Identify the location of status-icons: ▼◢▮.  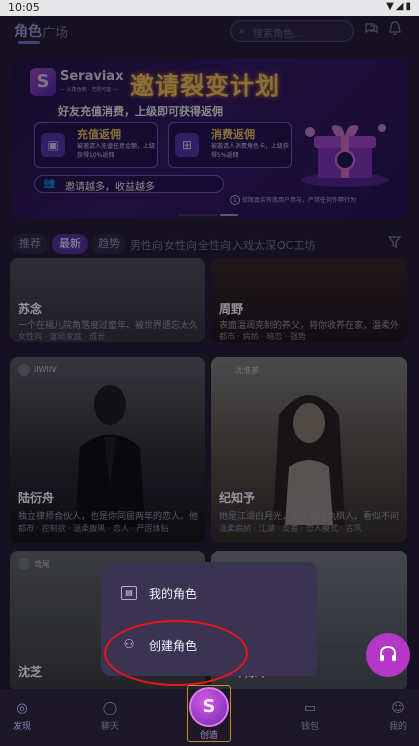
(399, 6).